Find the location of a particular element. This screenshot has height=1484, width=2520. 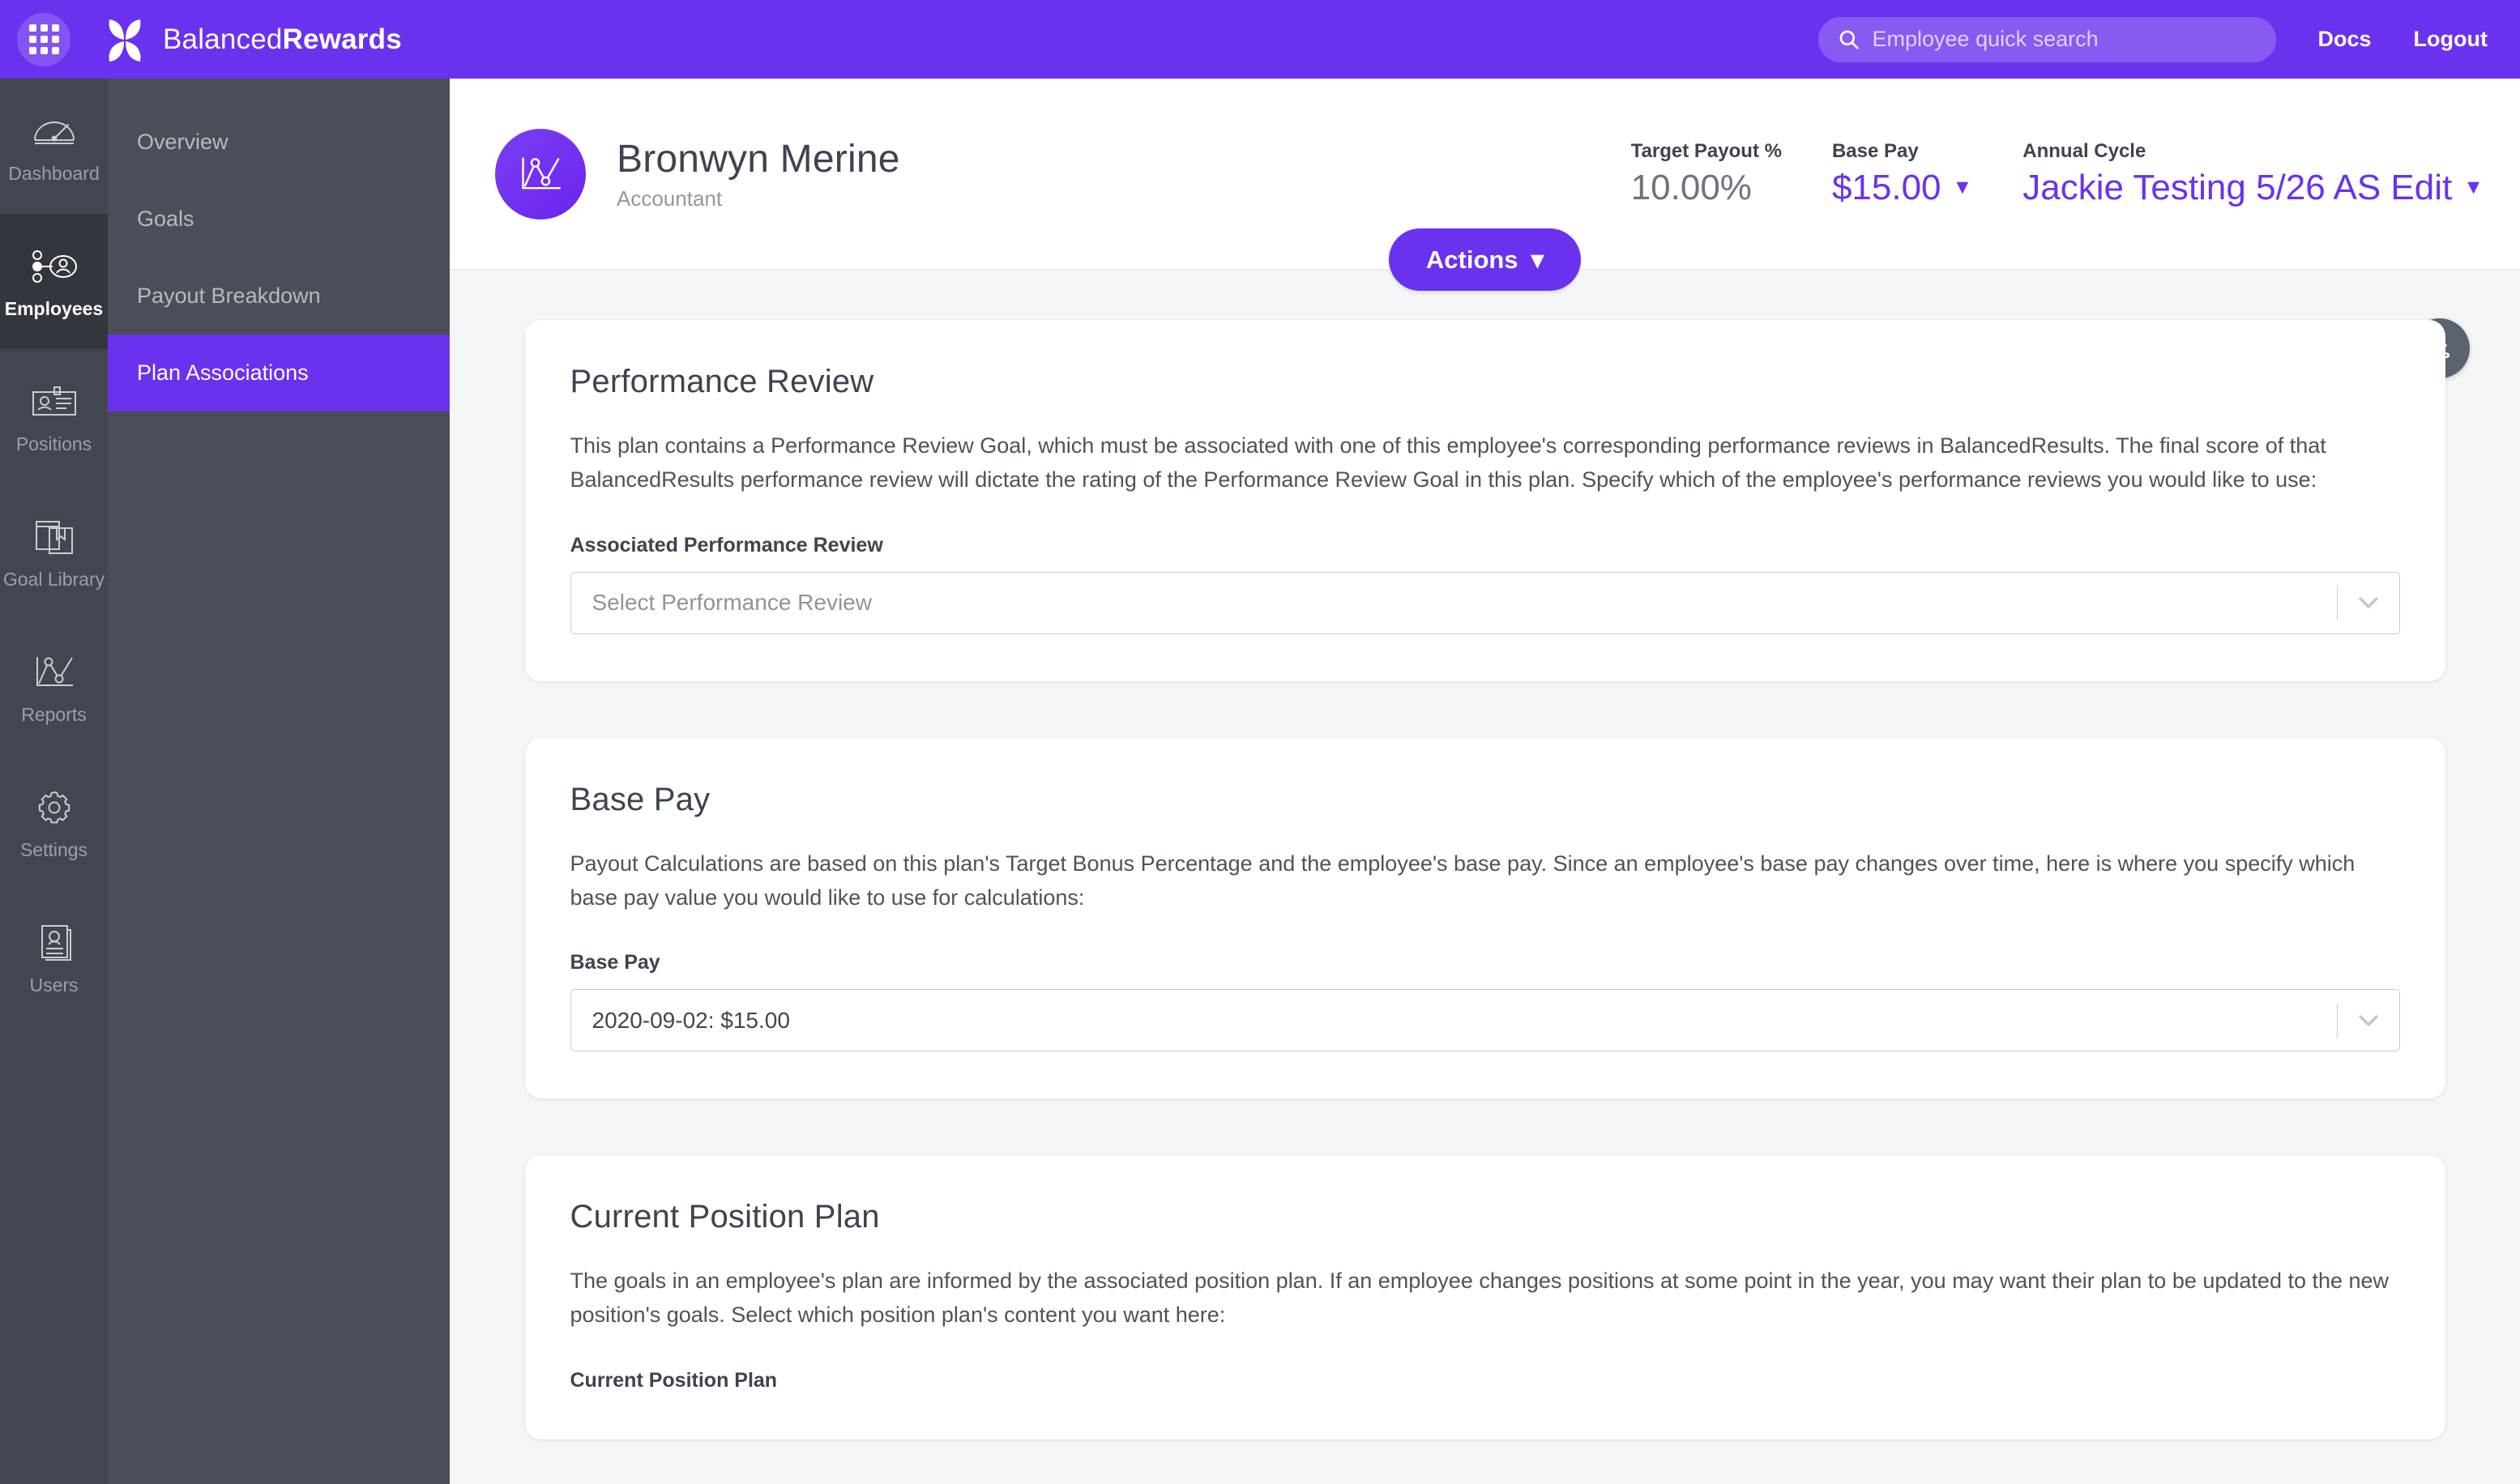

select-value: 2020-09-02: $15.00 is located at coordinates (691, 1020).